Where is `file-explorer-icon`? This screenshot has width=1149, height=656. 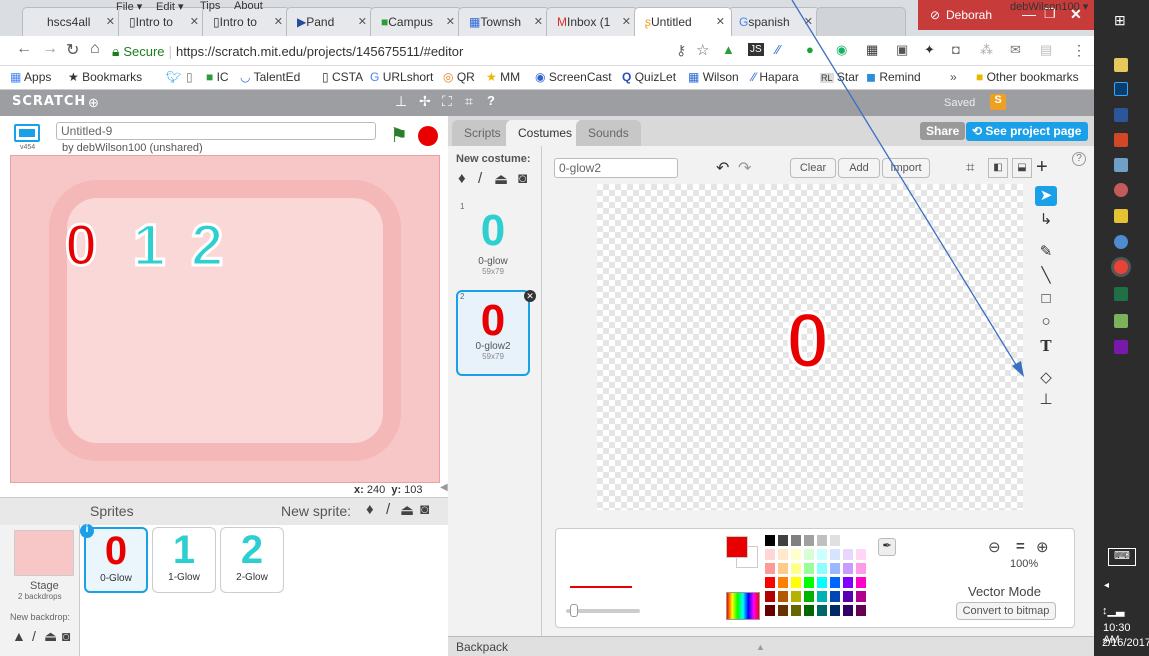 file-explorer-icon is located at coordinates (1121, 65).